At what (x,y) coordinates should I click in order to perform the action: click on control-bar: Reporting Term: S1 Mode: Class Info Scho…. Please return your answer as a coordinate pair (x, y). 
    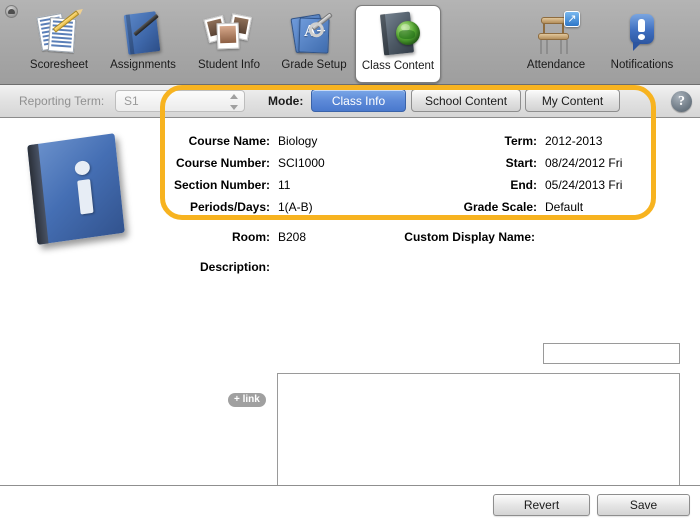
    Looking at the image, I should click on (350, 101).